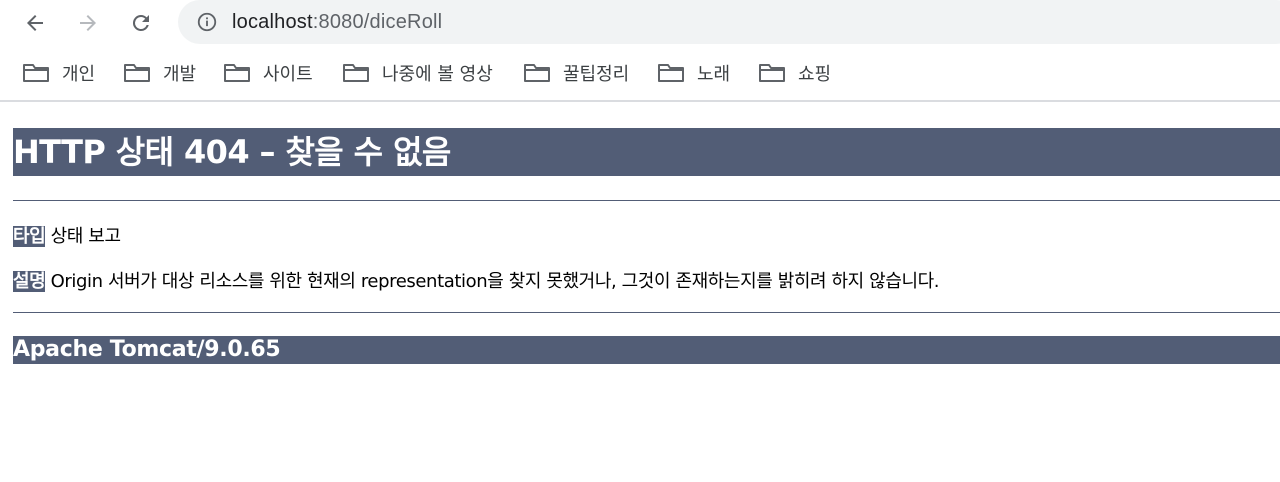 The height and width of the screenshot is (482, 1280). Describe the element at coordinates (714, 74) in the screenshot. I see `bookmark-label: 노래` at that location.